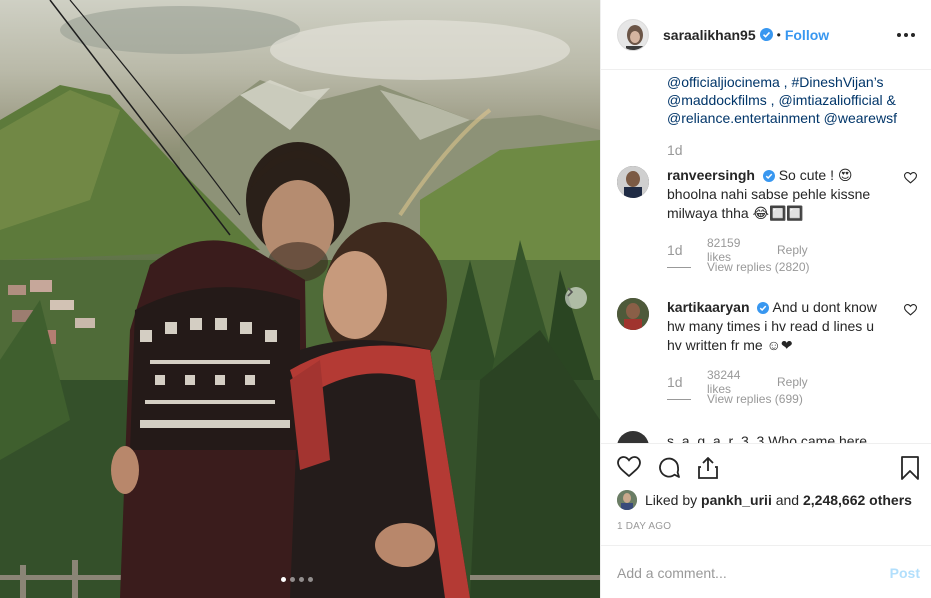 This screenshot has height=598, width=931. I want to click on comment-button, so click(669, 470).